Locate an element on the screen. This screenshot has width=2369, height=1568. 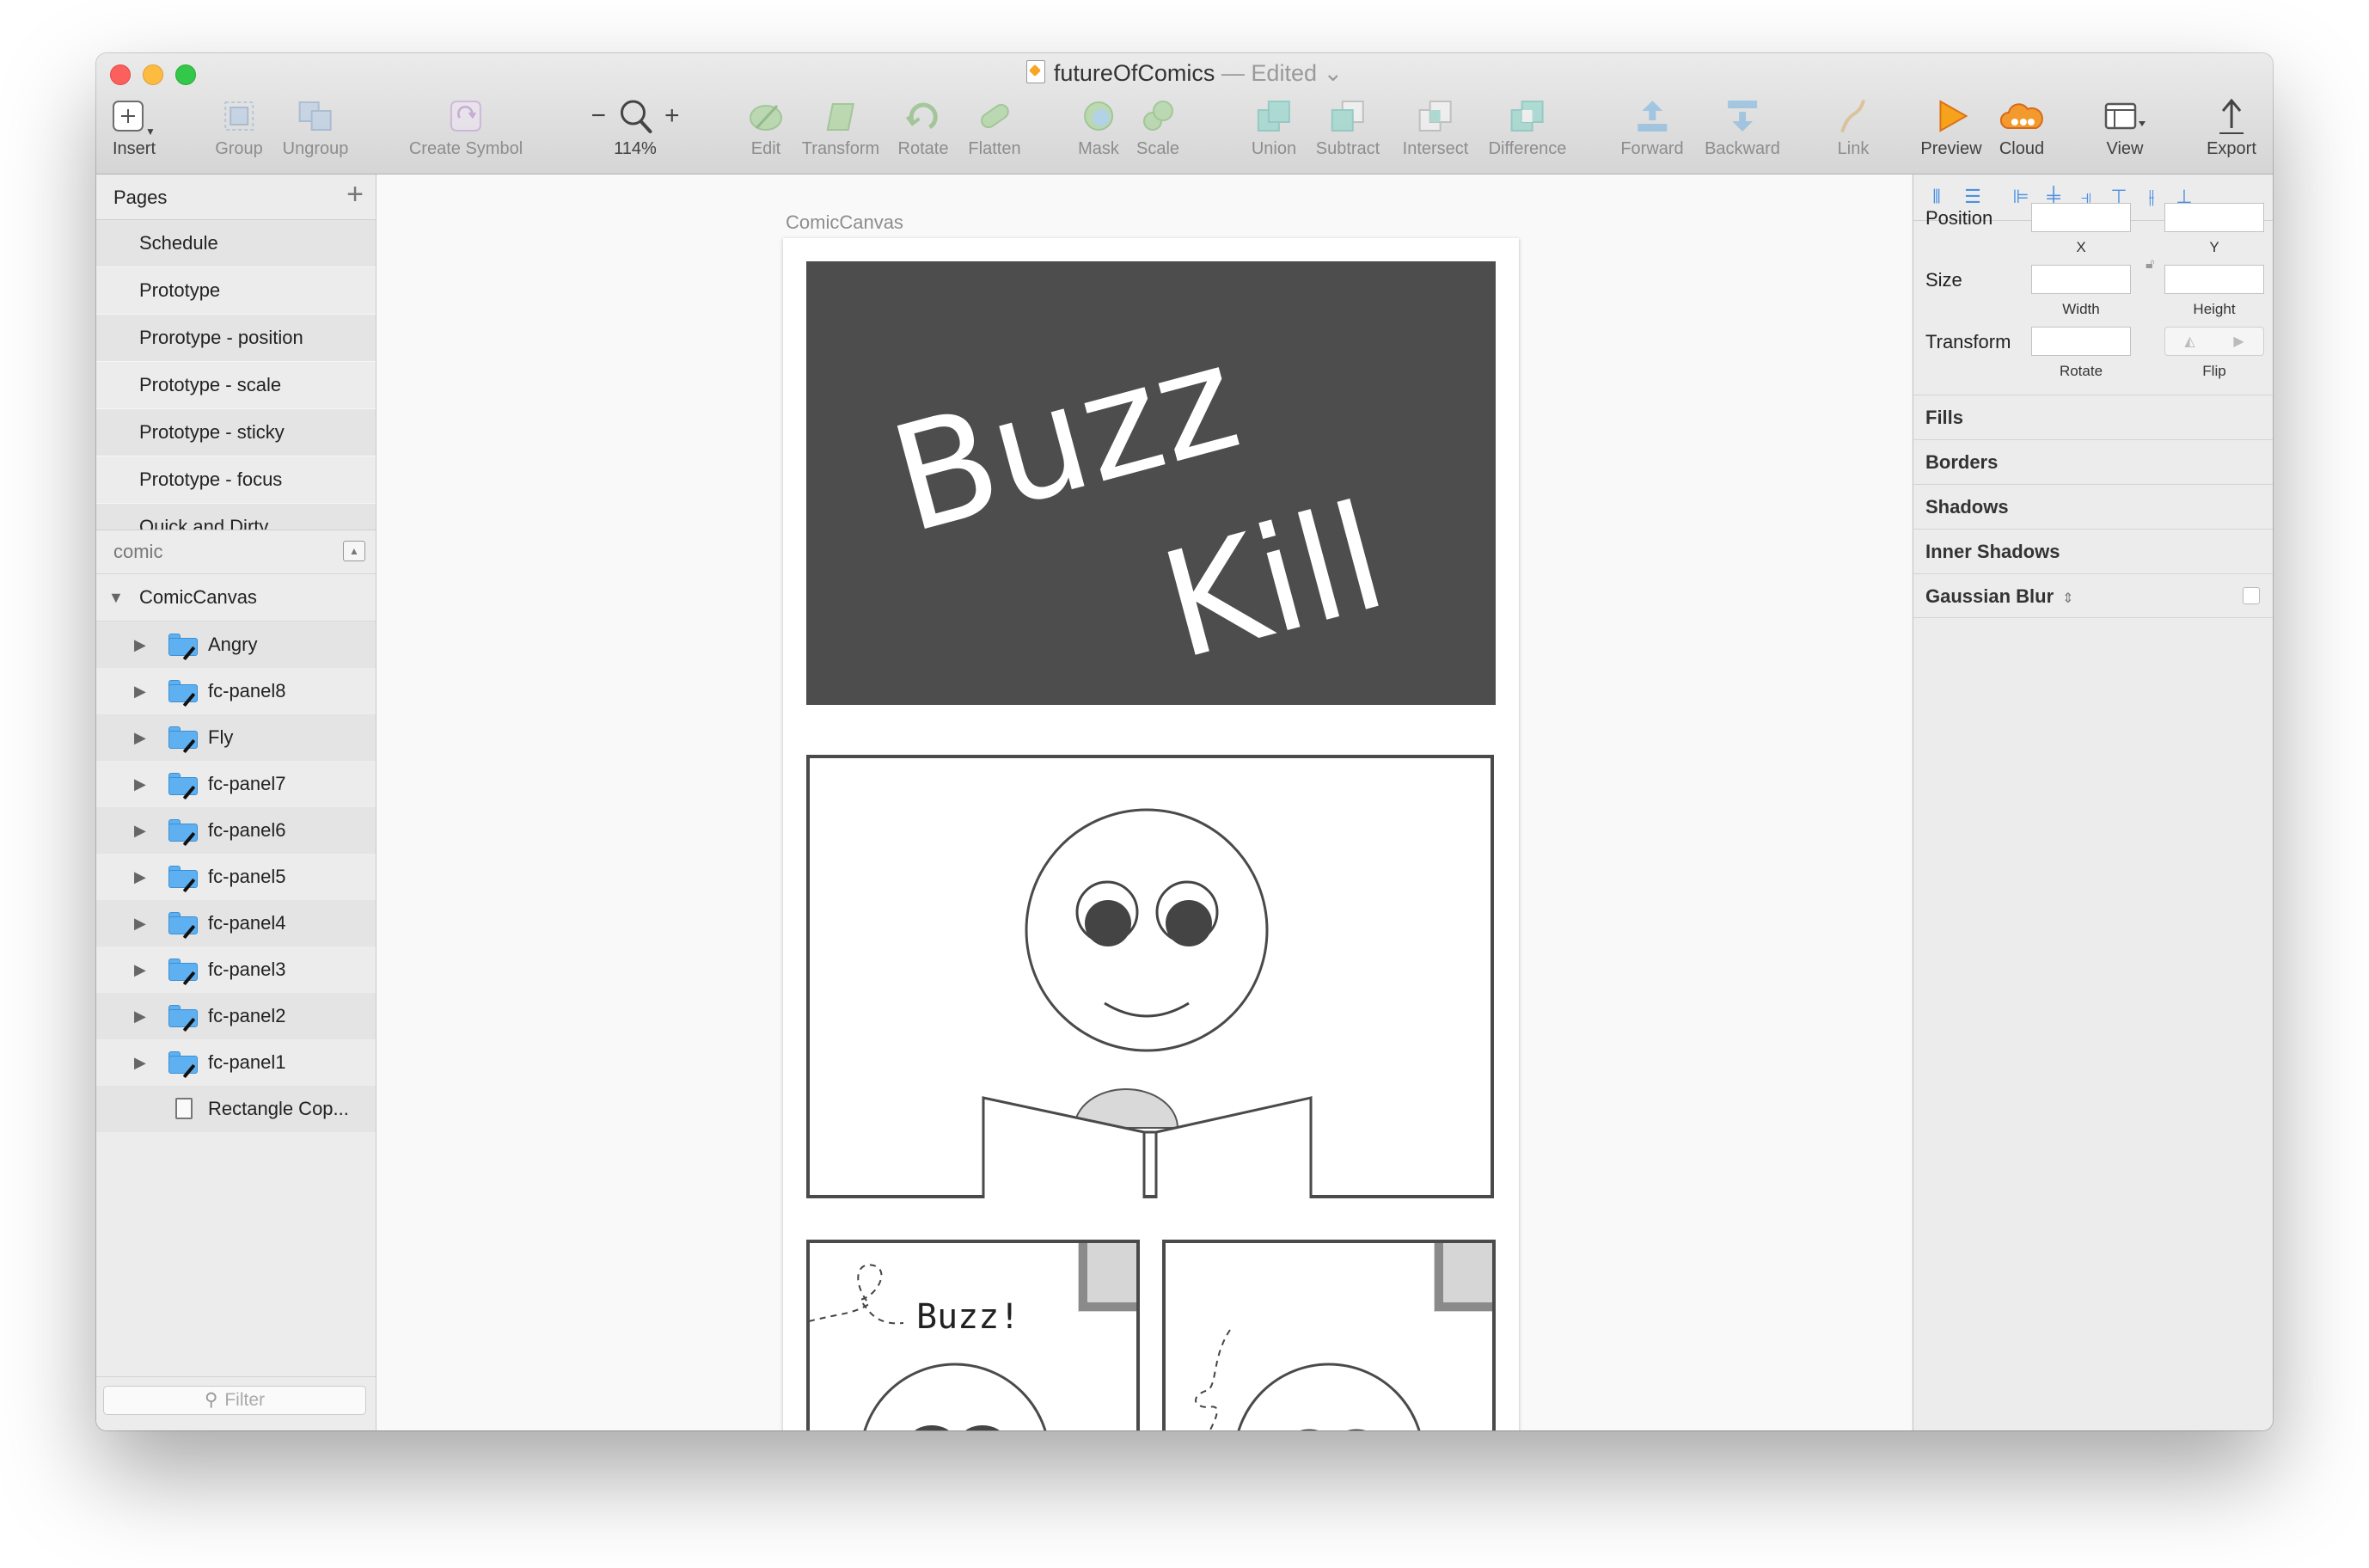
group-icon is located at coordinates (239, 116).